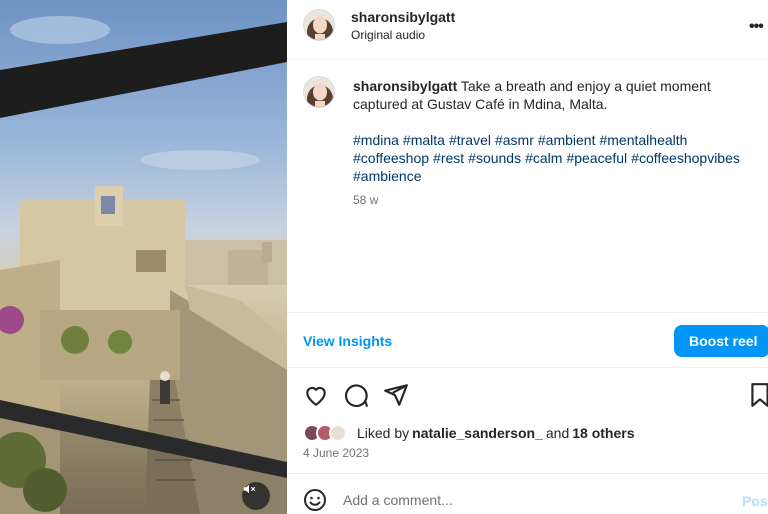  What do you see at coordinates (388, 35) in the screenshot?
I see `audio-label: Original audio` at bounding box center [388, 35].